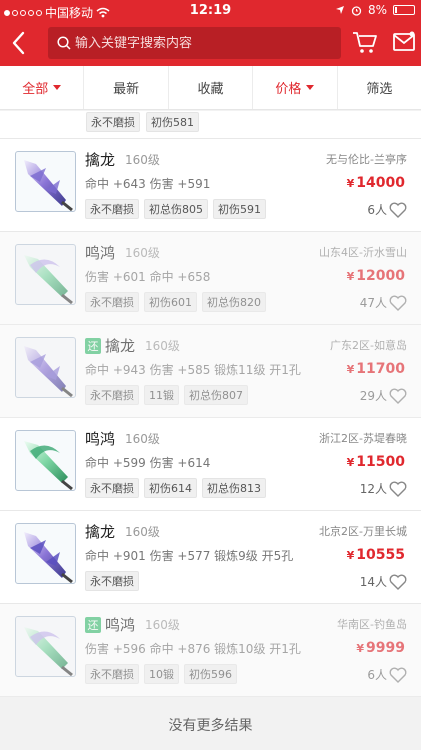  What do you see at coordinates (366, 159) in the screenshot?
I see `item-server: 无与伦比-兰亭序` at bounding box center [366, 159].